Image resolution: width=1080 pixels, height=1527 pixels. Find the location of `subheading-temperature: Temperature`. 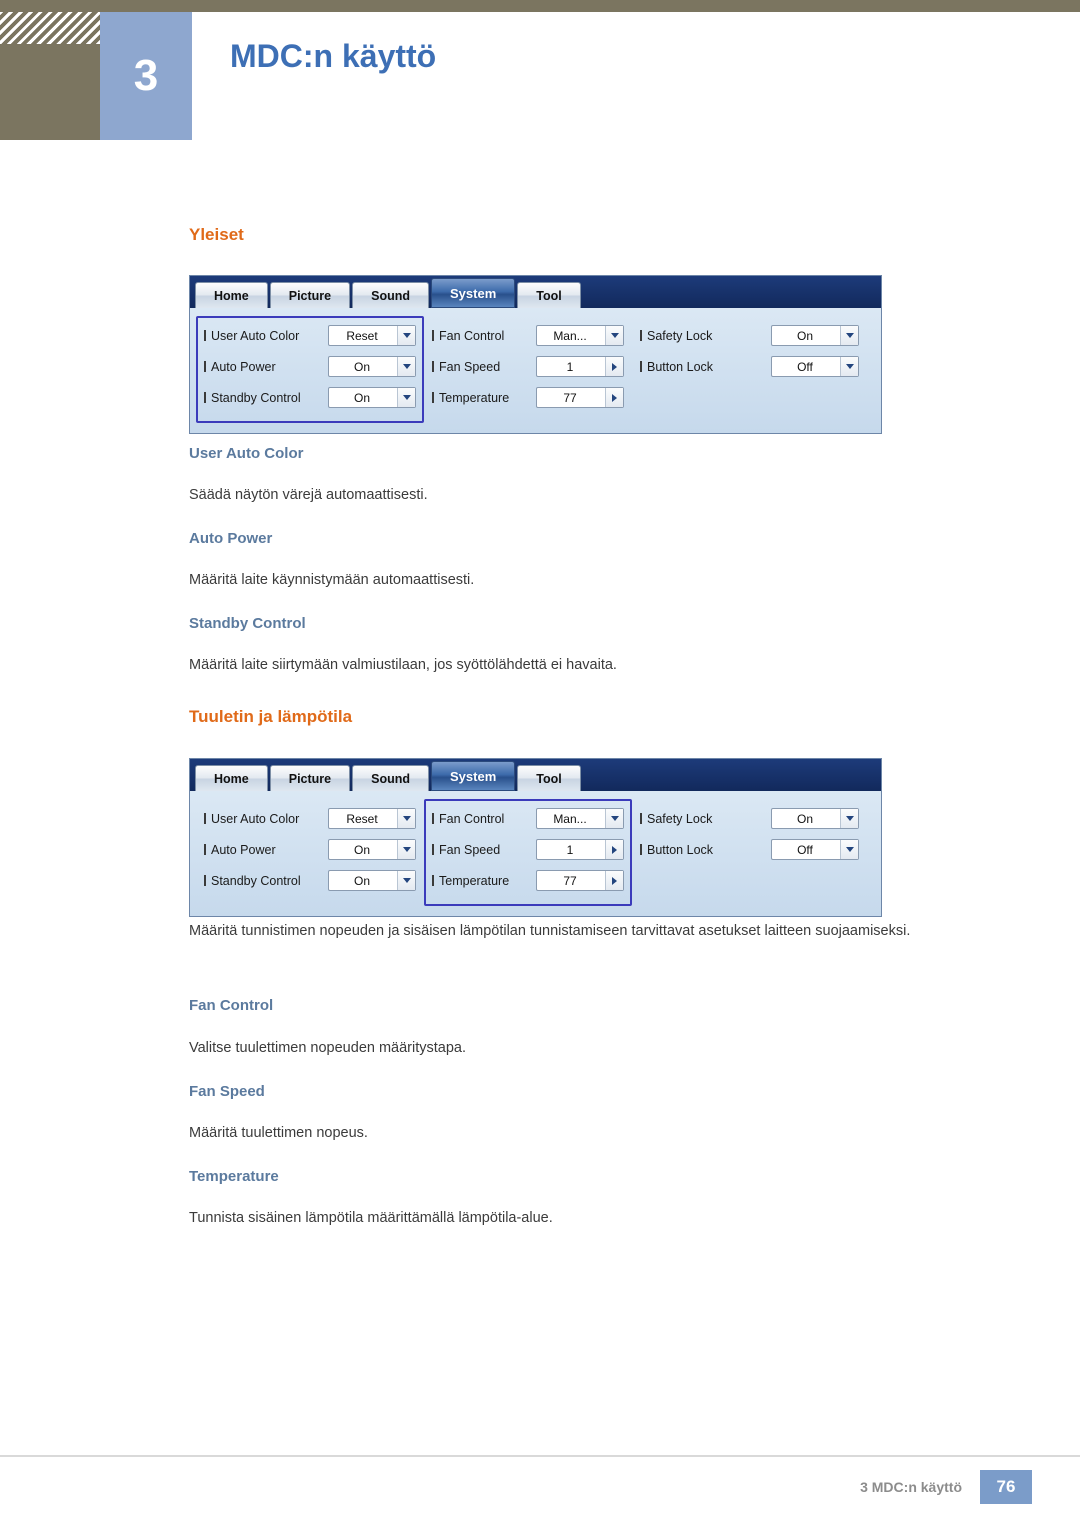

subheading-temperature: Temperature is located at coordinates (234, 1176).